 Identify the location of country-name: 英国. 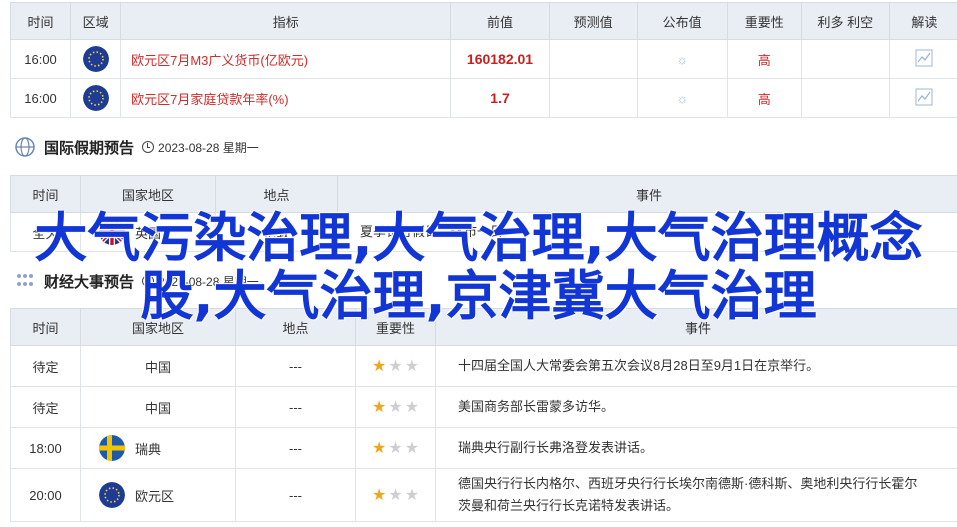
(148, 233).